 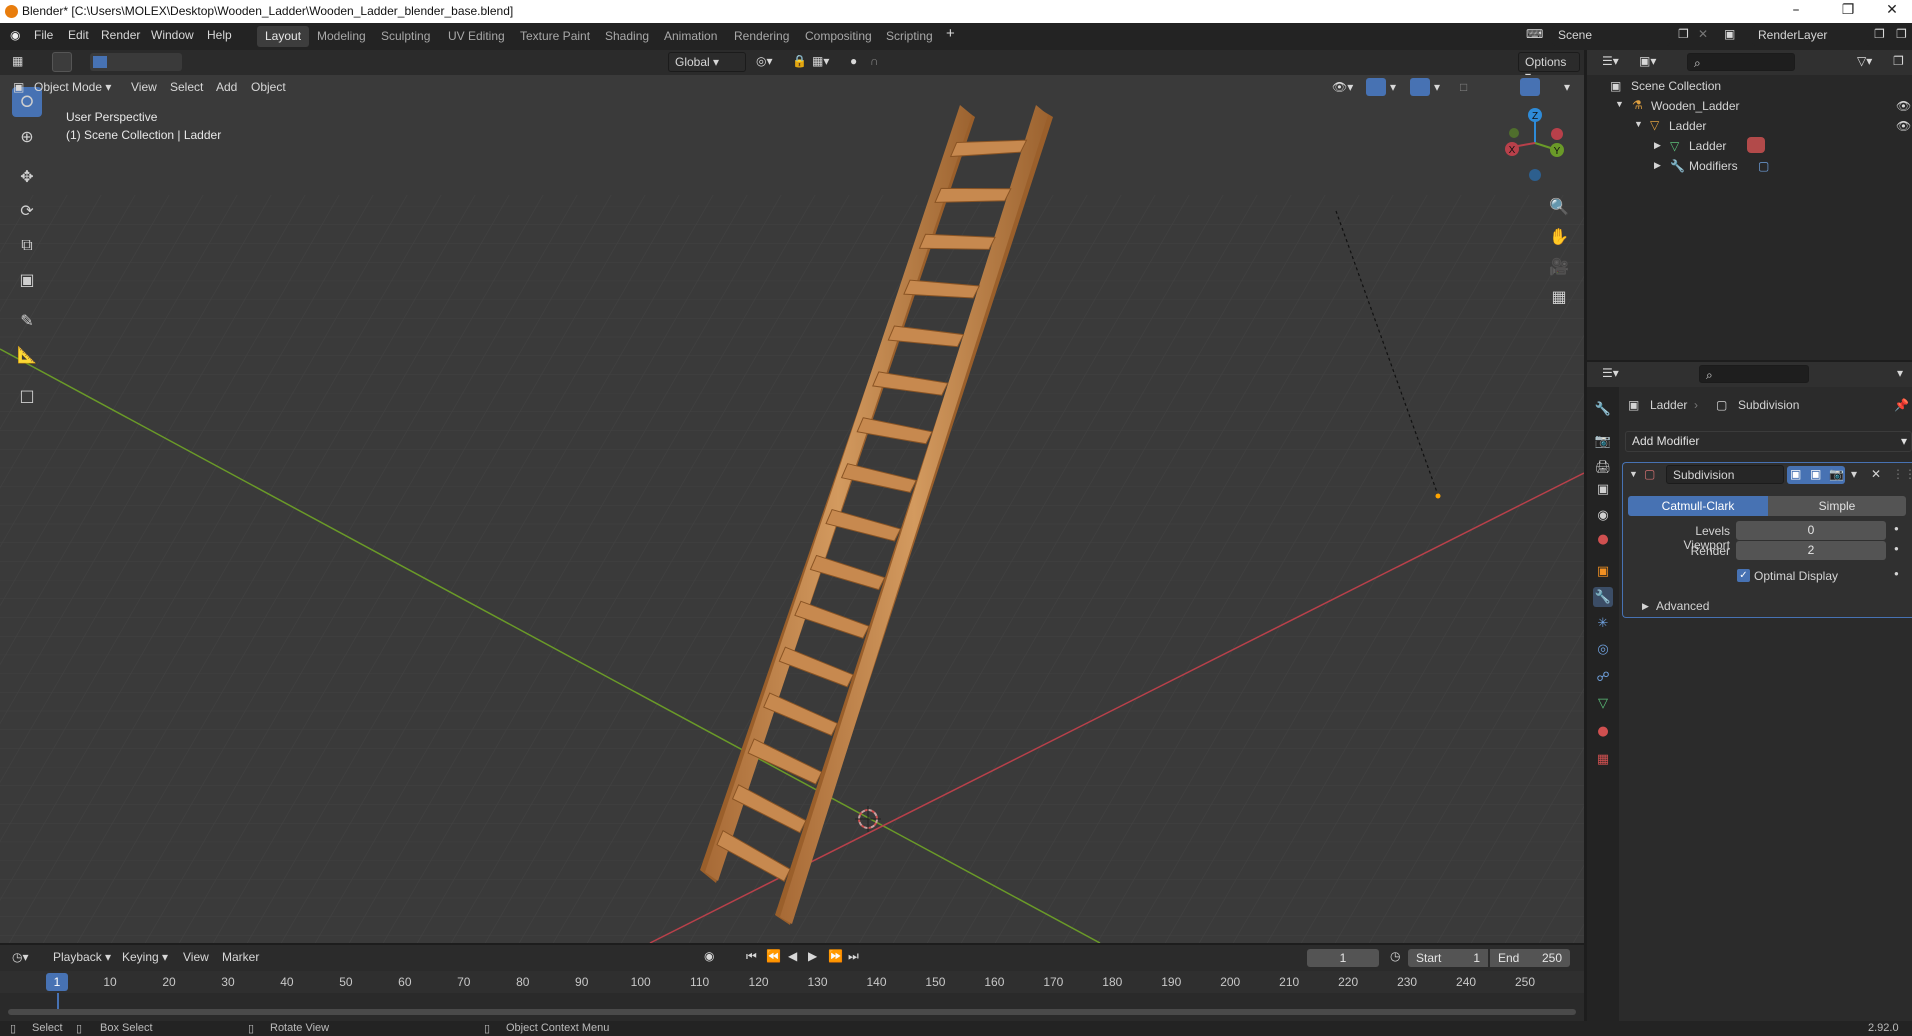 I want to click on transform-orientation-dropdown: Global ▾, so click(x=707, y=62).